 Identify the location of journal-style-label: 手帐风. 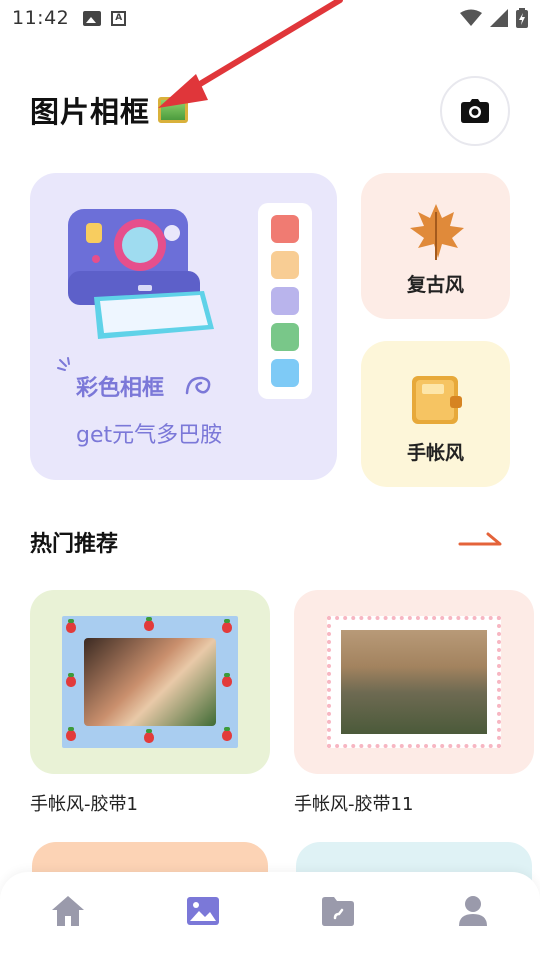
(435, 453).